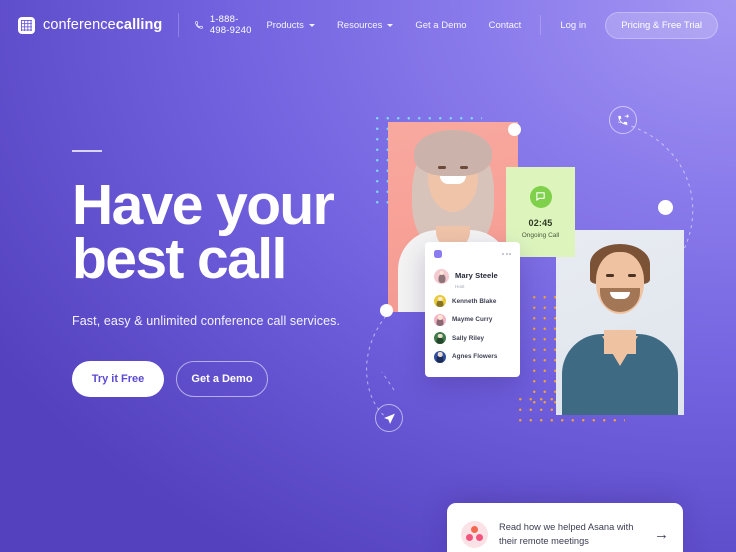  Describe the element at coordinates (506, 254) in the screenshot. I see `more-options-icon` at that location.